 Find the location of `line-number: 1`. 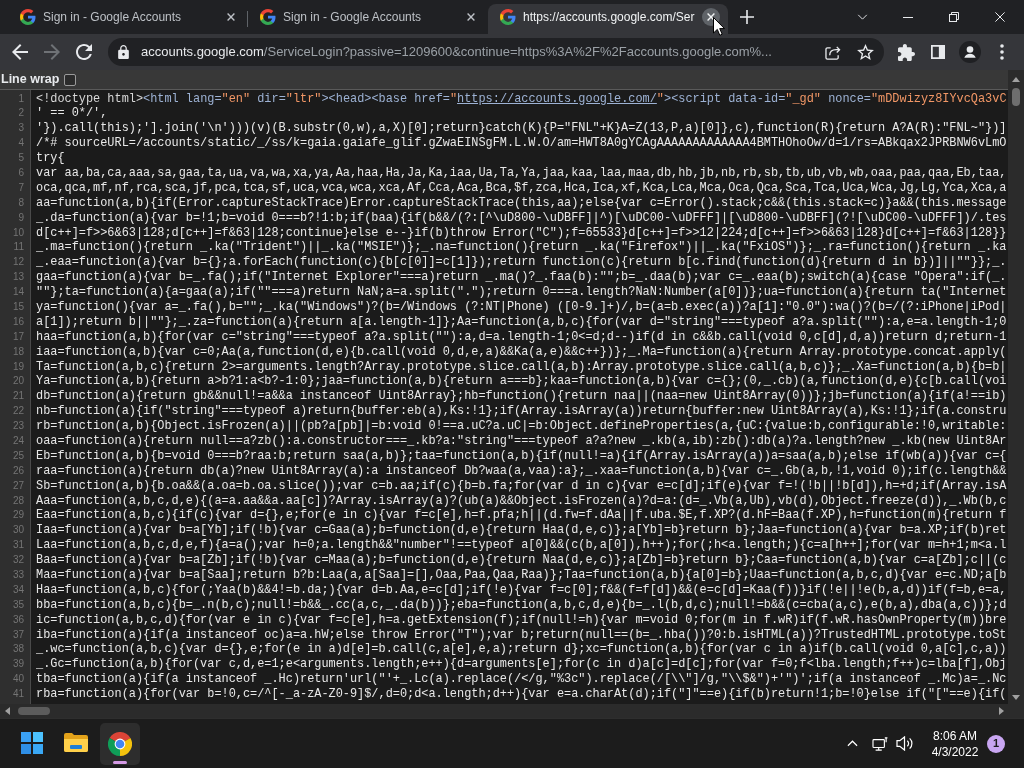

line-number: 1 is located at coordinates (21, 98).